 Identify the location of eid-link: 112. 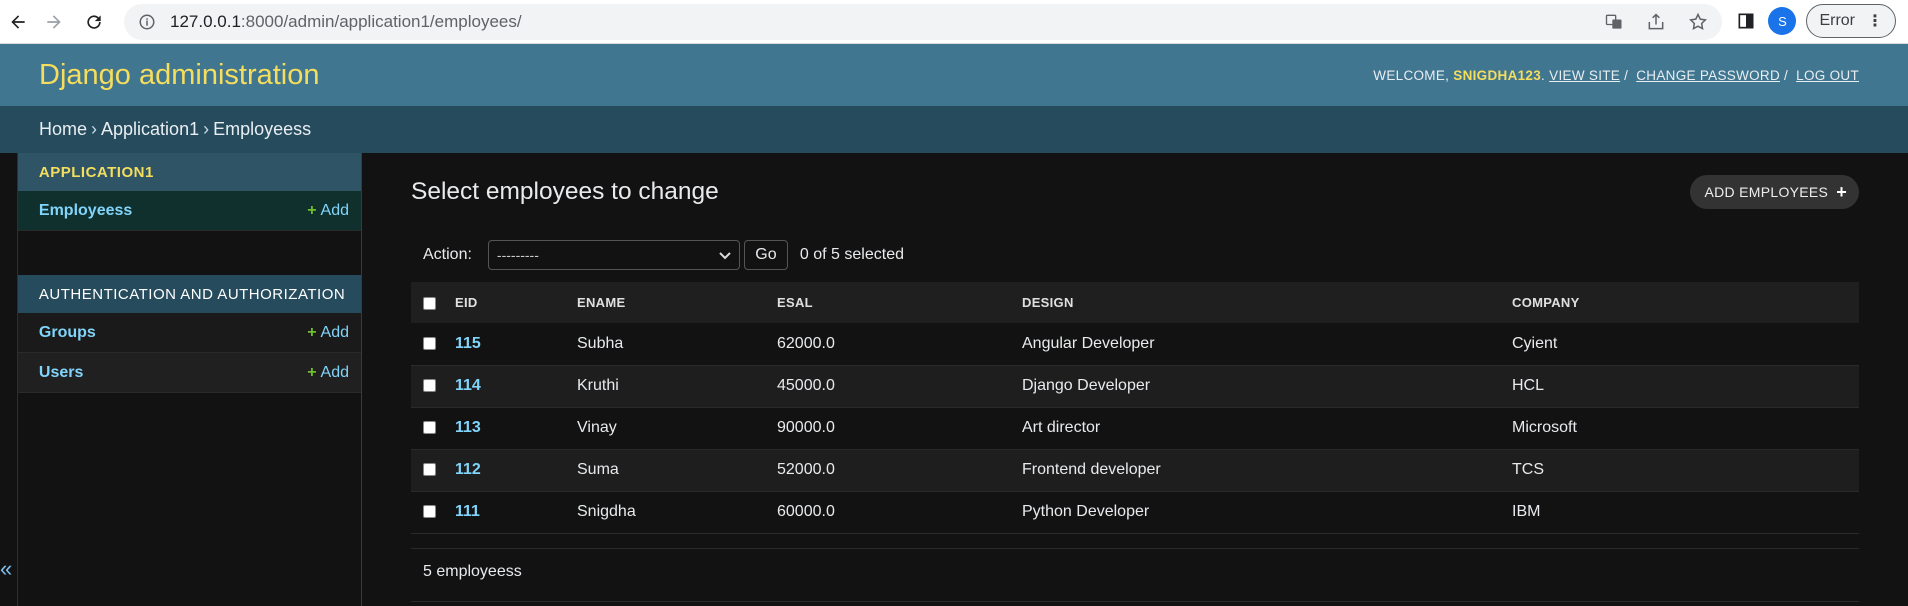
(516, 470).